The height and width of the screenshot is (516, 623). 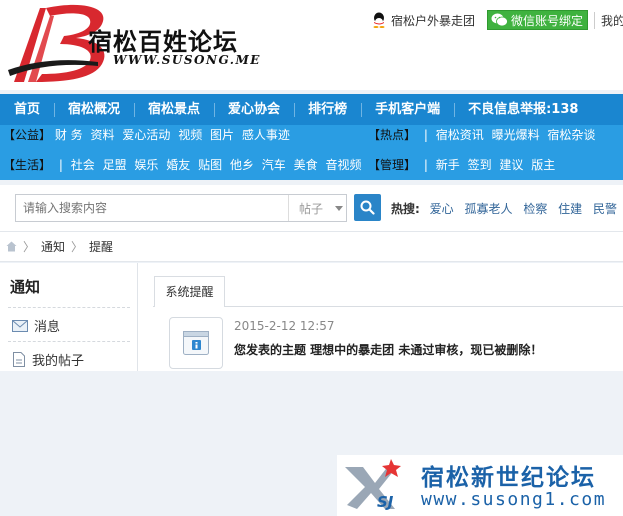 I want to click on watermark: SJ 宿松新世纪论坛 www.susong1.com, so click(x=480, y=485).